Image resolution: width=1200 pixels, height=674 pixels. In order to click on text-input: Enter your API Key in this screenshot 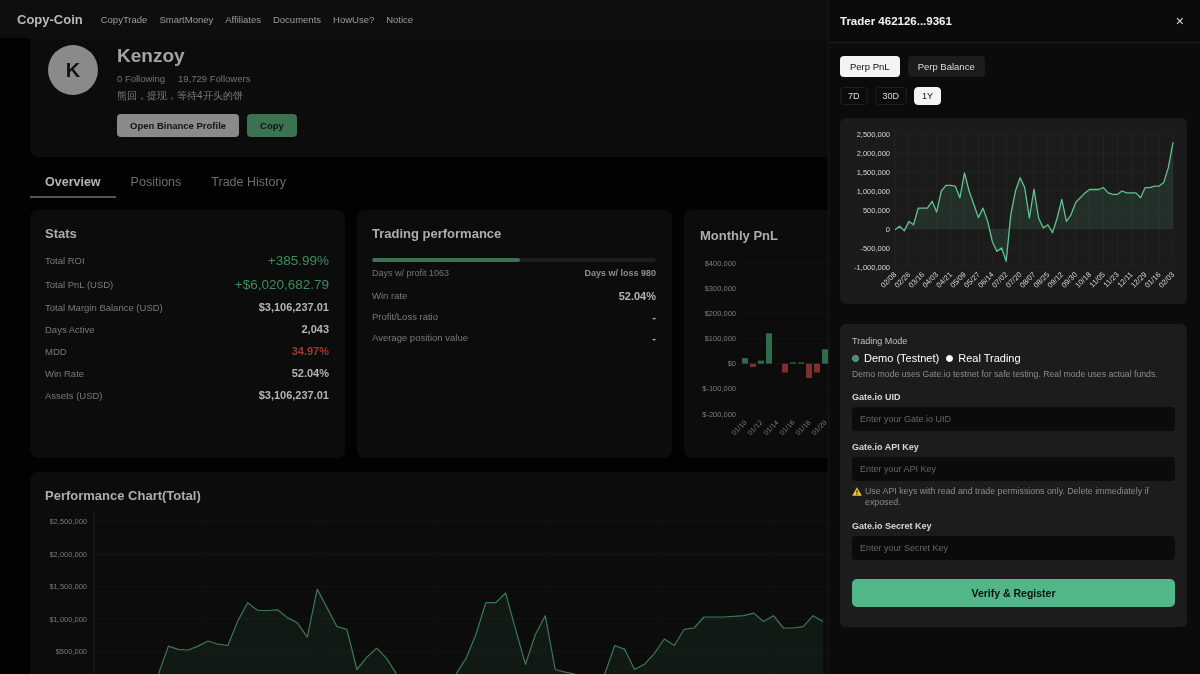, I will do `click(1013, 469)`.